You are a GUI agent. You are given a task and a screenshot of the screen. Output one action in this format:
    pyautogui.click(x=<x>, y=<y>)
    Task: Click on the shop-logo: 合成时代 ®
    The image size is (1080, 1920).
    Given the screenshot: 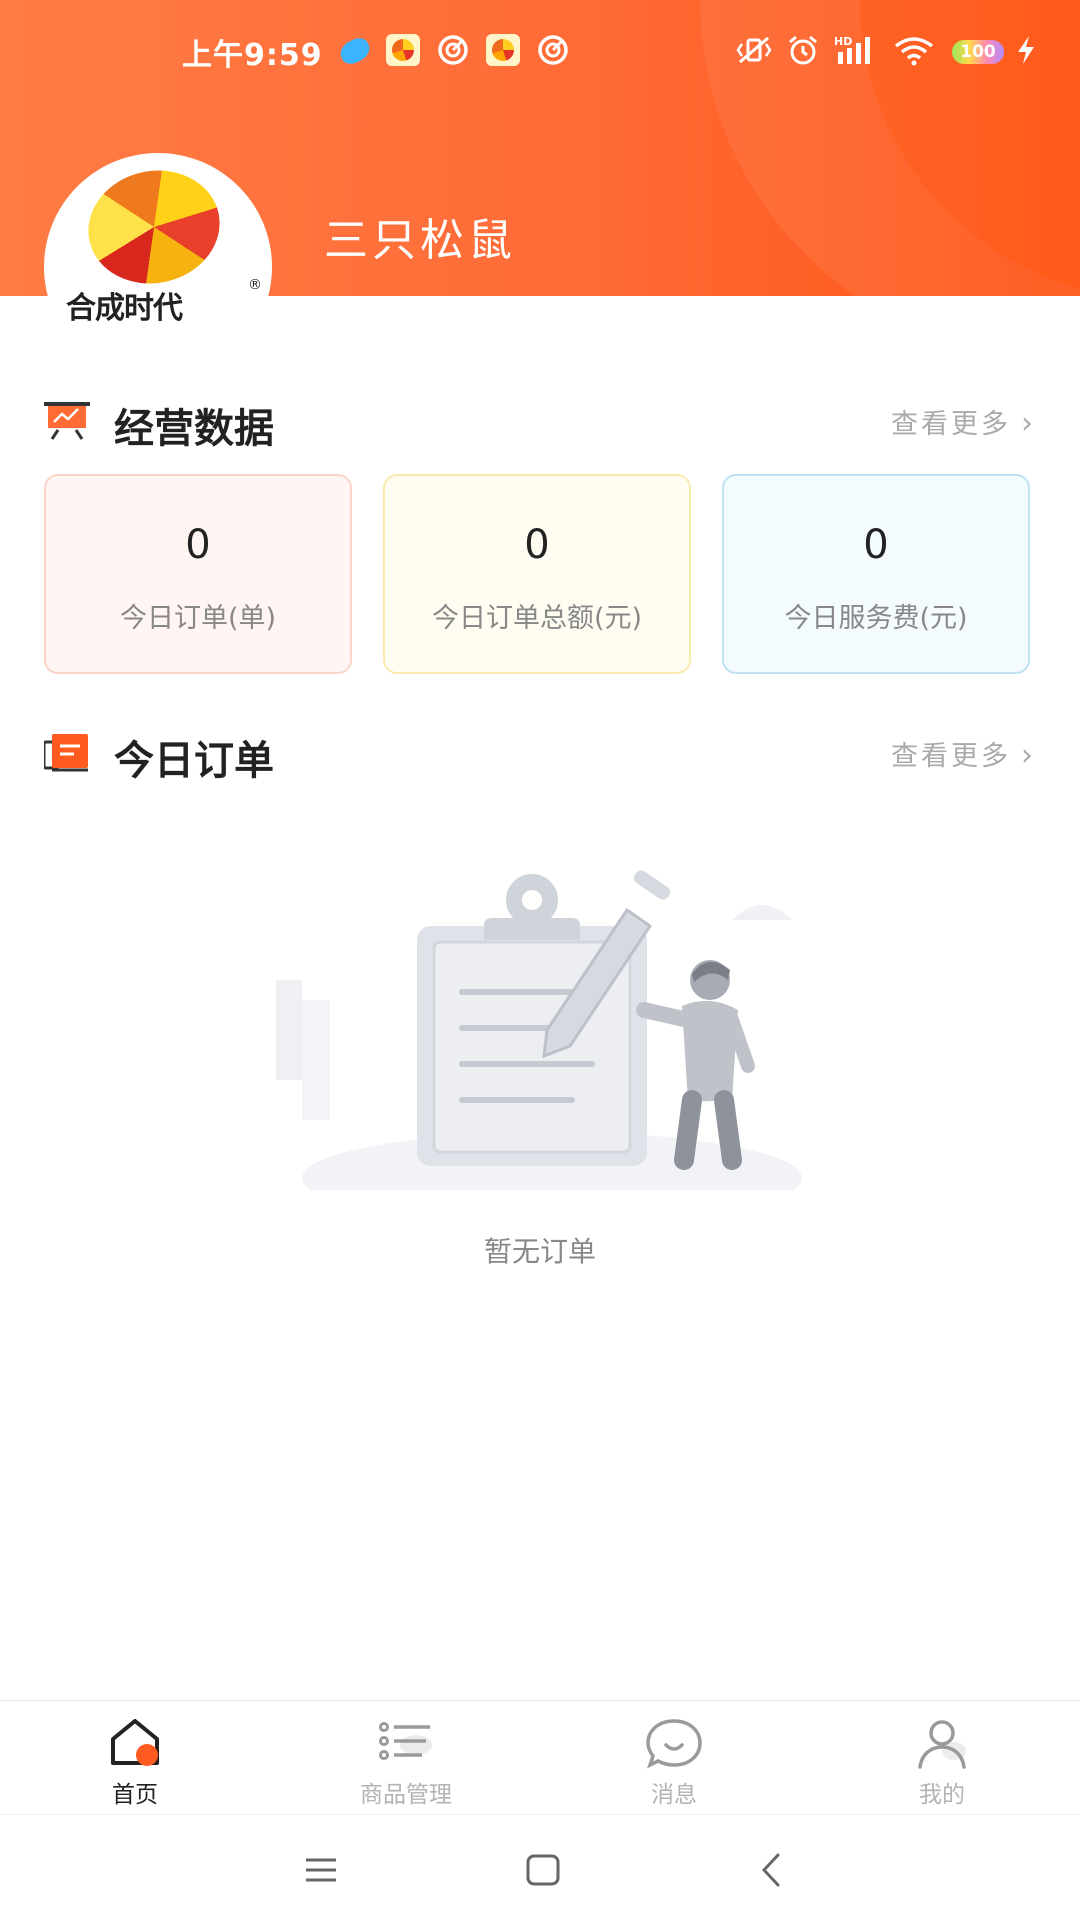 What is the action you would take?
    pyautogui.click(x=158, y=267)
    